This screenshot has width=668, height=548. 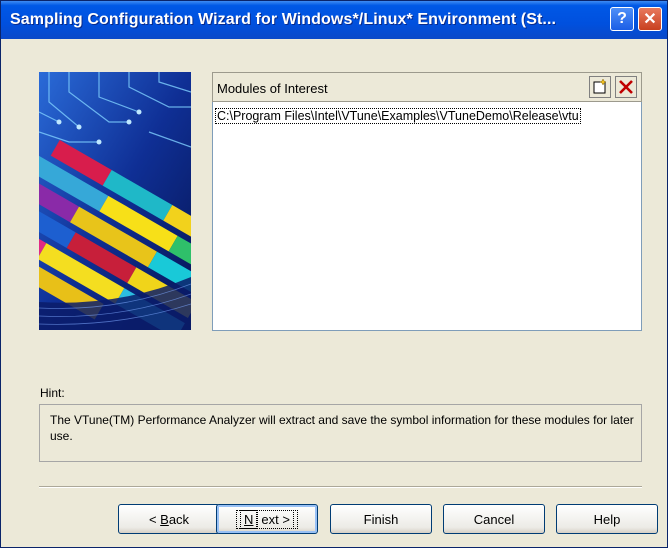 I want to click on back-prefix: <, so click(x=154, y=519).